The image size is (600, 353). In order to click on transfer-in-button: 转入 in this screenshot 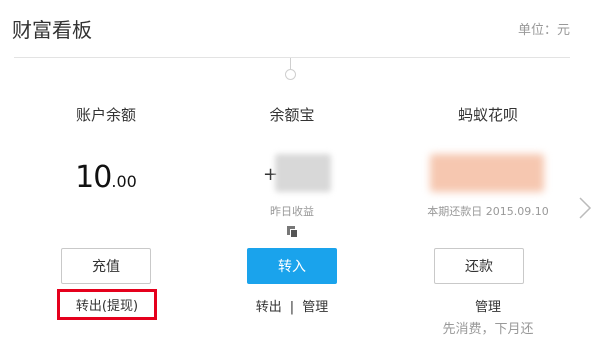, I will do `click(292, 266)`.